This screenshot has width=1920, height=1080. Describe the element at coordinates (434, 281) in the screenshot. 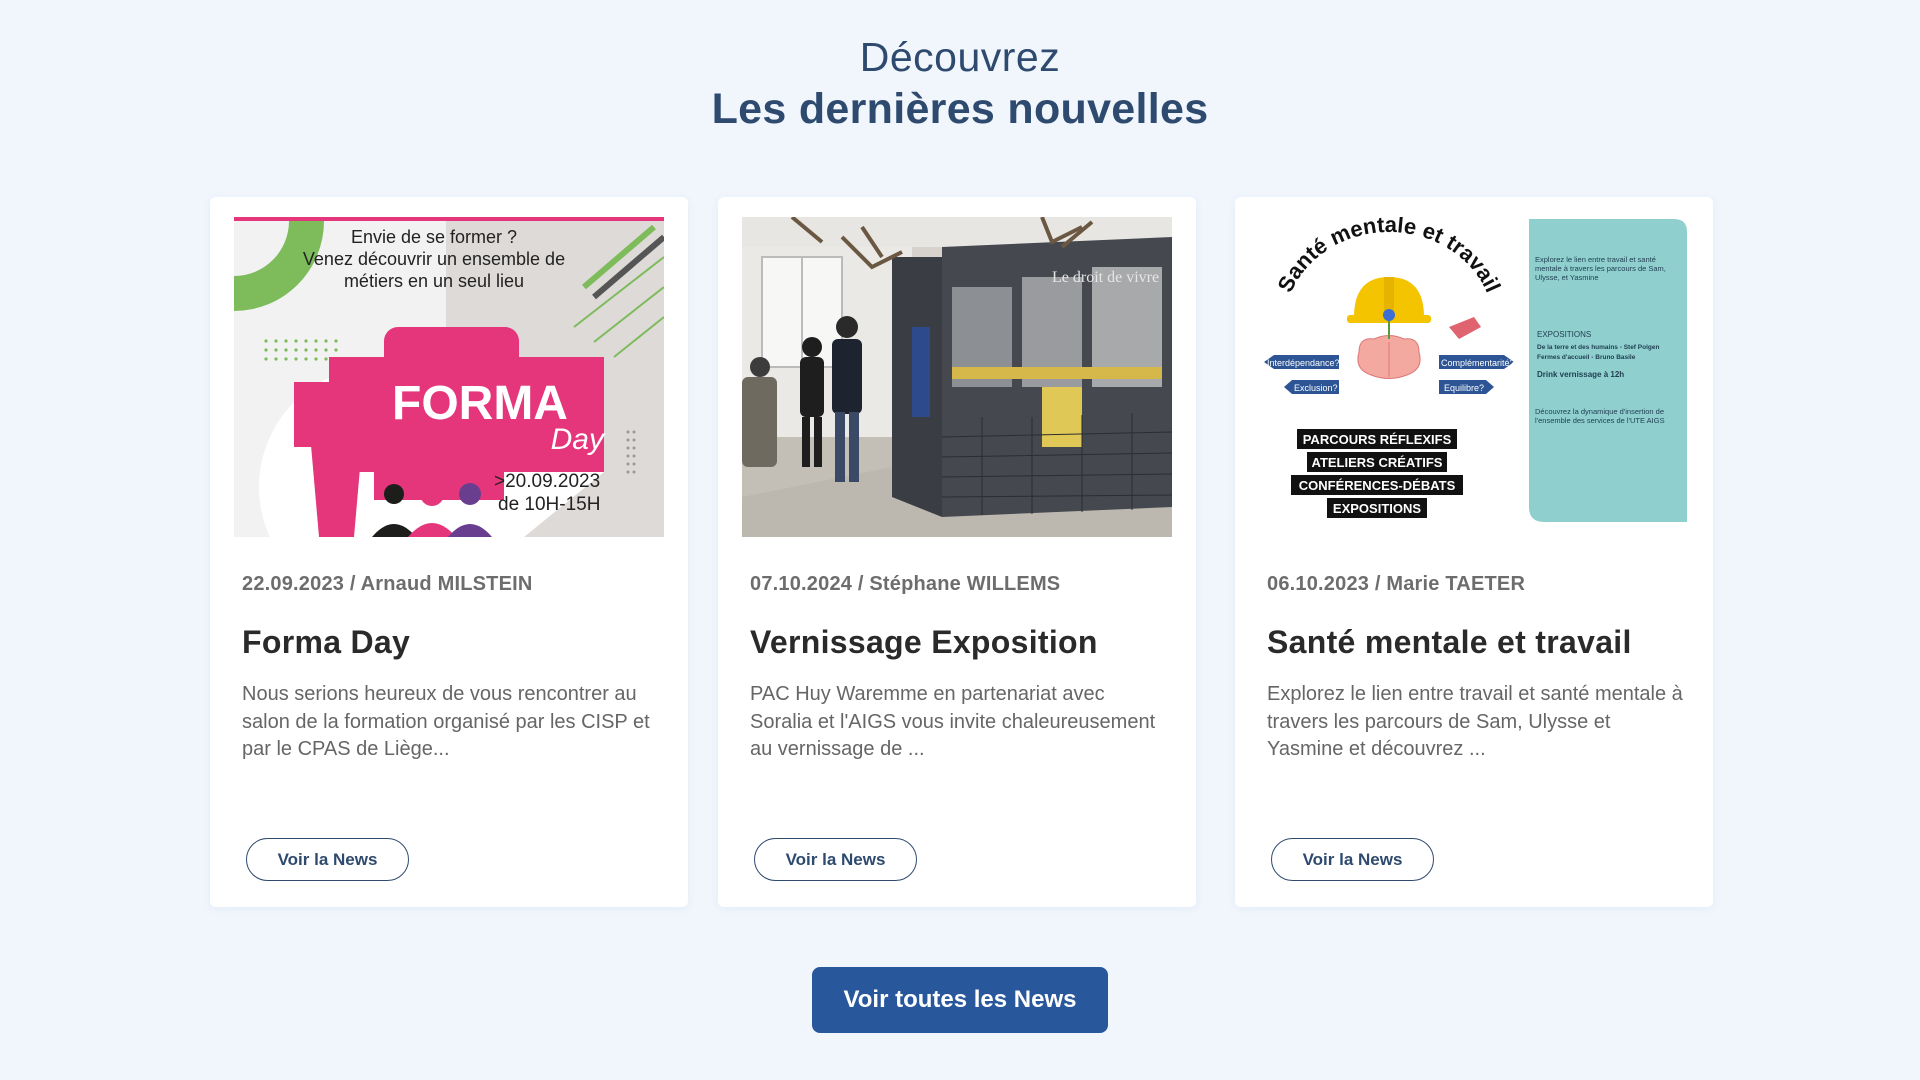

I see `svg-text: métiers en un seul lieu` at that location.